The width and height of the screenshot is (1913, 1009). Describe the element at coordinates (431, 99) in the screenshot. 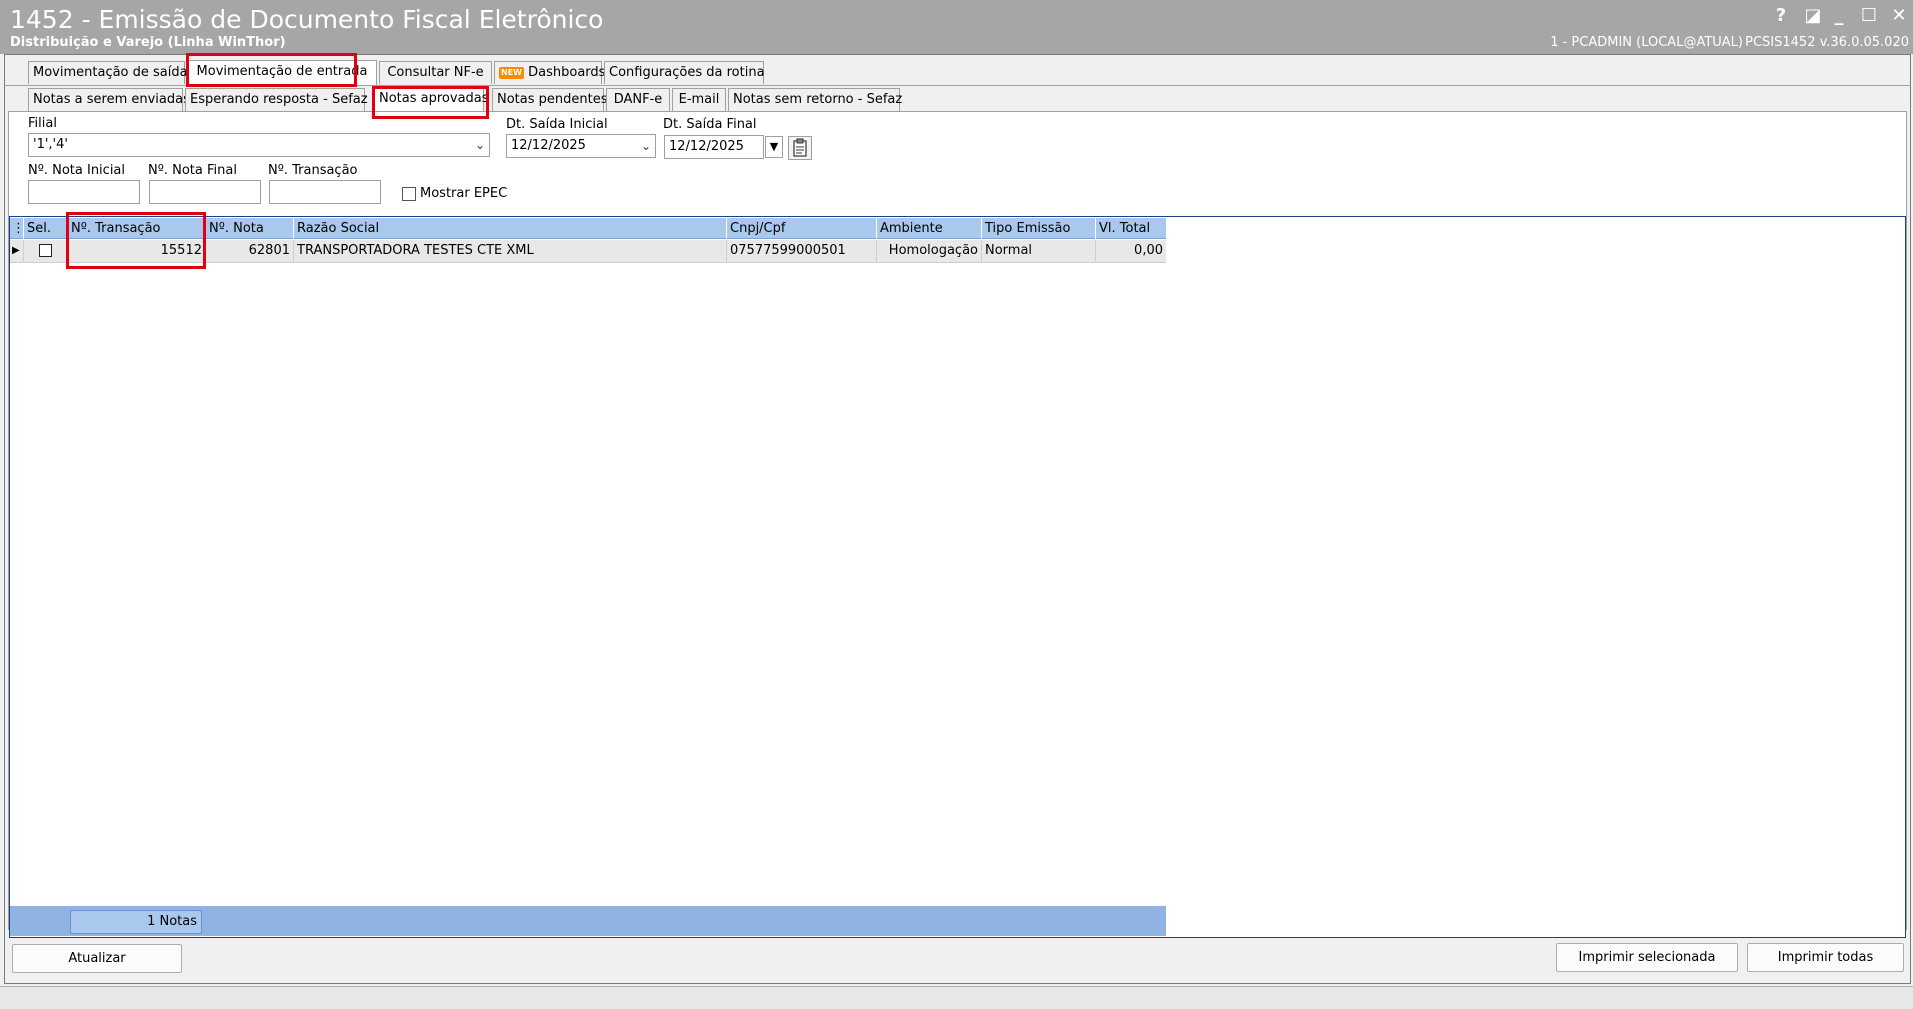

I see `tab-notas-aprovadas: Notas aprovadas` at that location.